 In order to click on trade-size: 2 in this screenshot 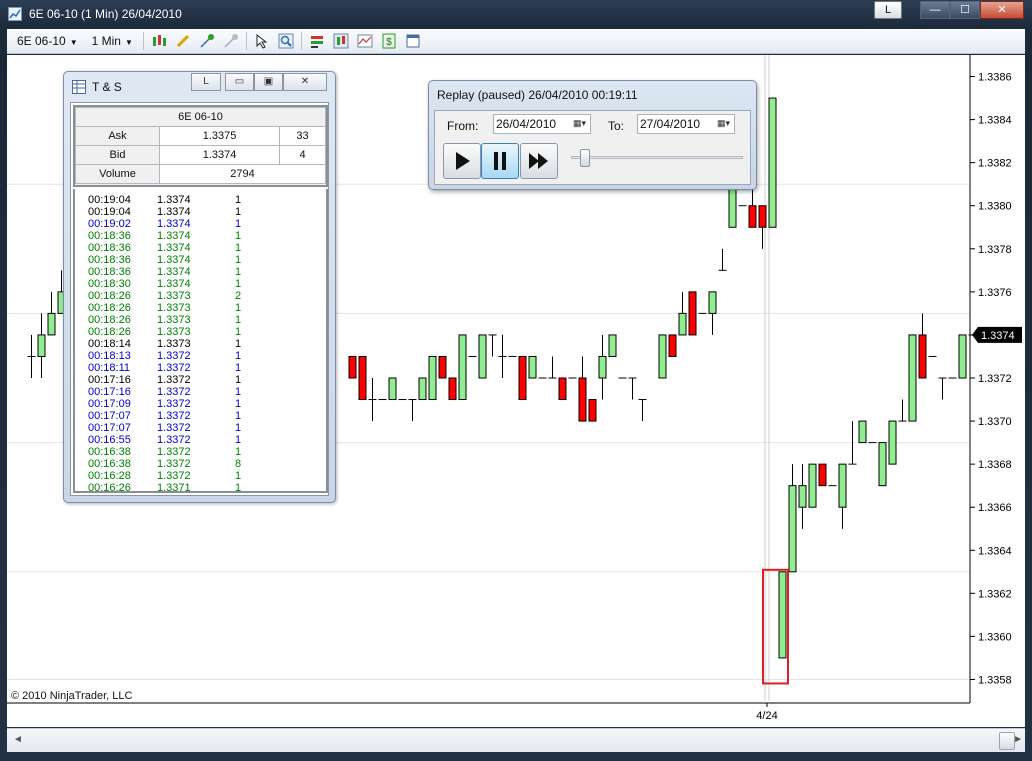, I will do `click(238, 296)`.